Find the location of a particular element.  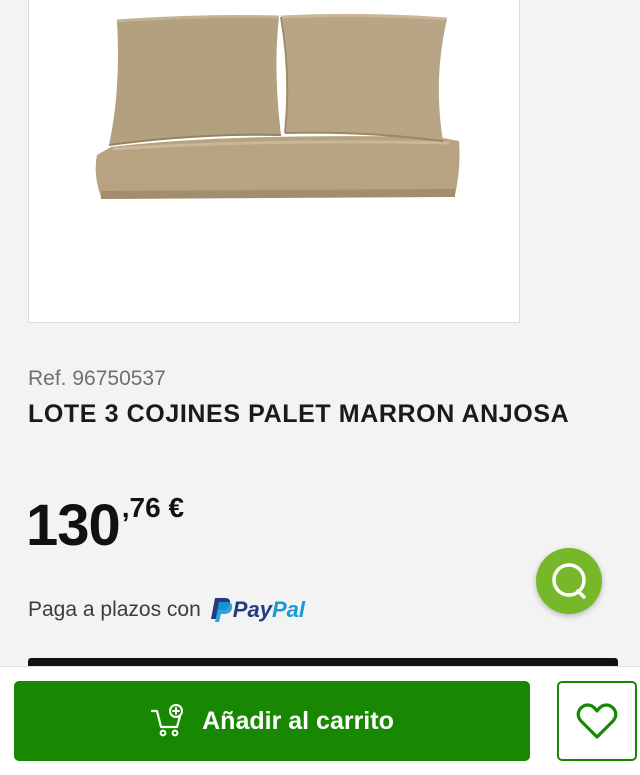

add-to-cart-label: Añadir al carrito is located at coordinates (298, 720).